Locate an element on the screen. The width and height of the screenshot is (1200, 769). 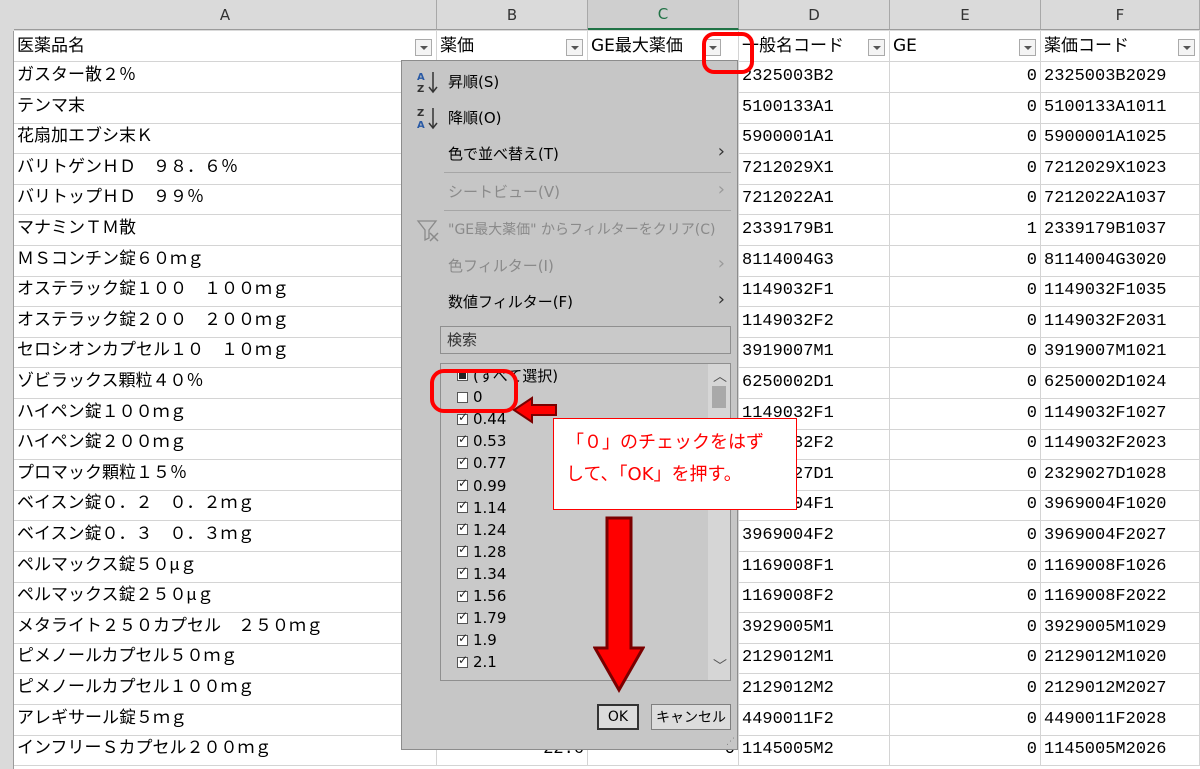
ok-button: OK is located at coordinates (618, 717).